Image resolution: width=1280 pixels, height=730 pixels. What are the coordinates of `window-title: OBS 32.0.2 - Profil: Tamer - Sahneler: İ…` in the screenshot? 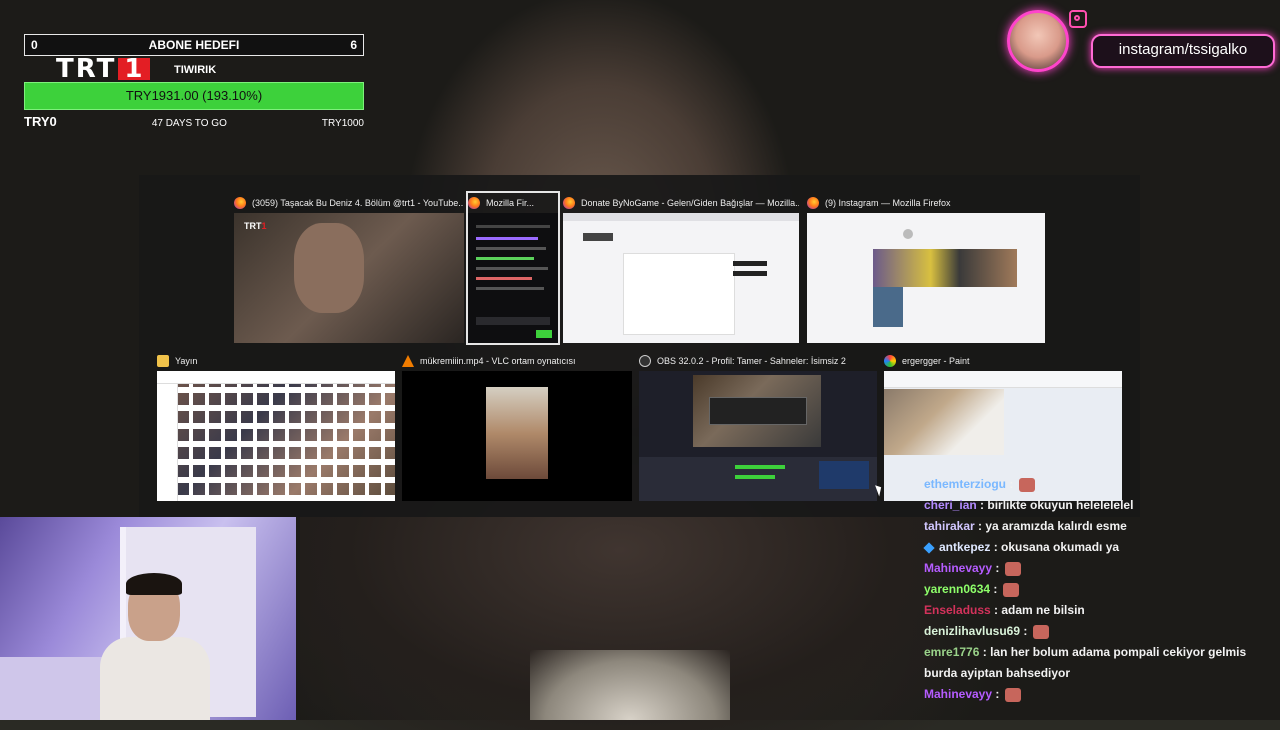 It's located at (751, 361).